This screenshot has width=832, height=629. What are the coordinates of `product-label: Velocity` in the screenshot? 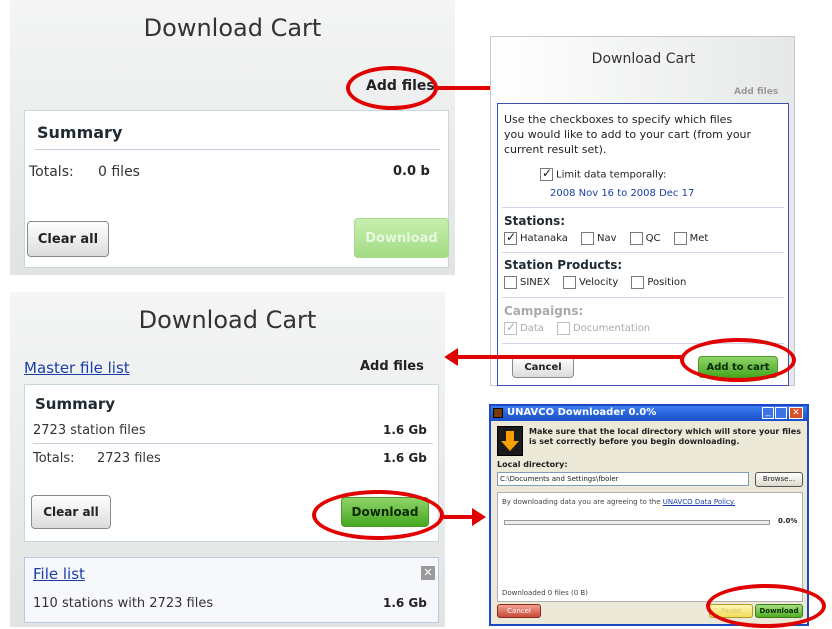 It's located at (599, 282).